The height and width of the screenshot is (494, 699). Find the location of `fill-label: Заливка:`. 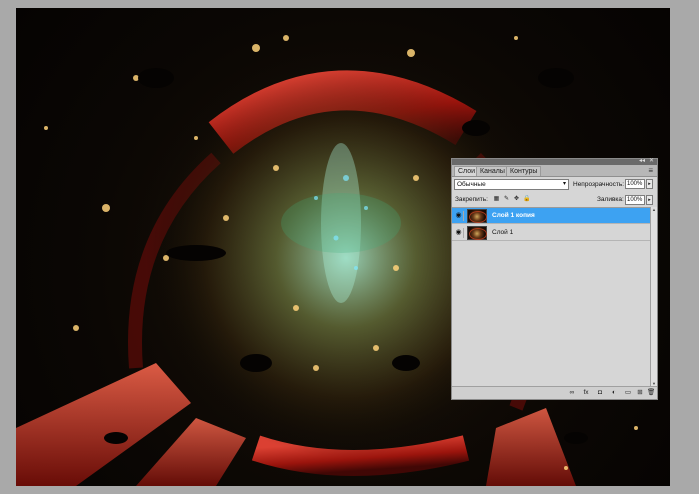

fill-label: Заливка: is located at coordinates (610, 199).